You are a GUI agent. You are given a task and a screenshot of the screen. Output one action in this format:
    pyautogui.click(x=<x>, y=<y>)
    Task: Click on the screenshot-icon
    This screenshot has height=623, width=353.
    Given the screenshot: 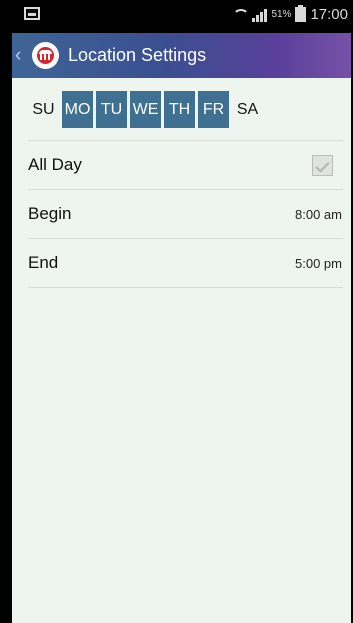 What is the action you would take?
    pyautogui.click(x=32, y=13)
    